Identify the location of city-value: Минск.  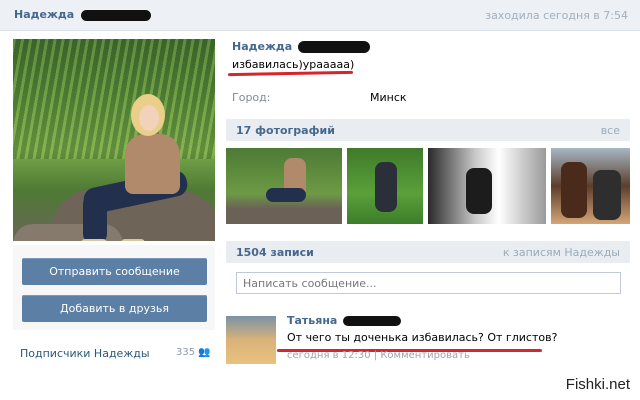
(388, 97).